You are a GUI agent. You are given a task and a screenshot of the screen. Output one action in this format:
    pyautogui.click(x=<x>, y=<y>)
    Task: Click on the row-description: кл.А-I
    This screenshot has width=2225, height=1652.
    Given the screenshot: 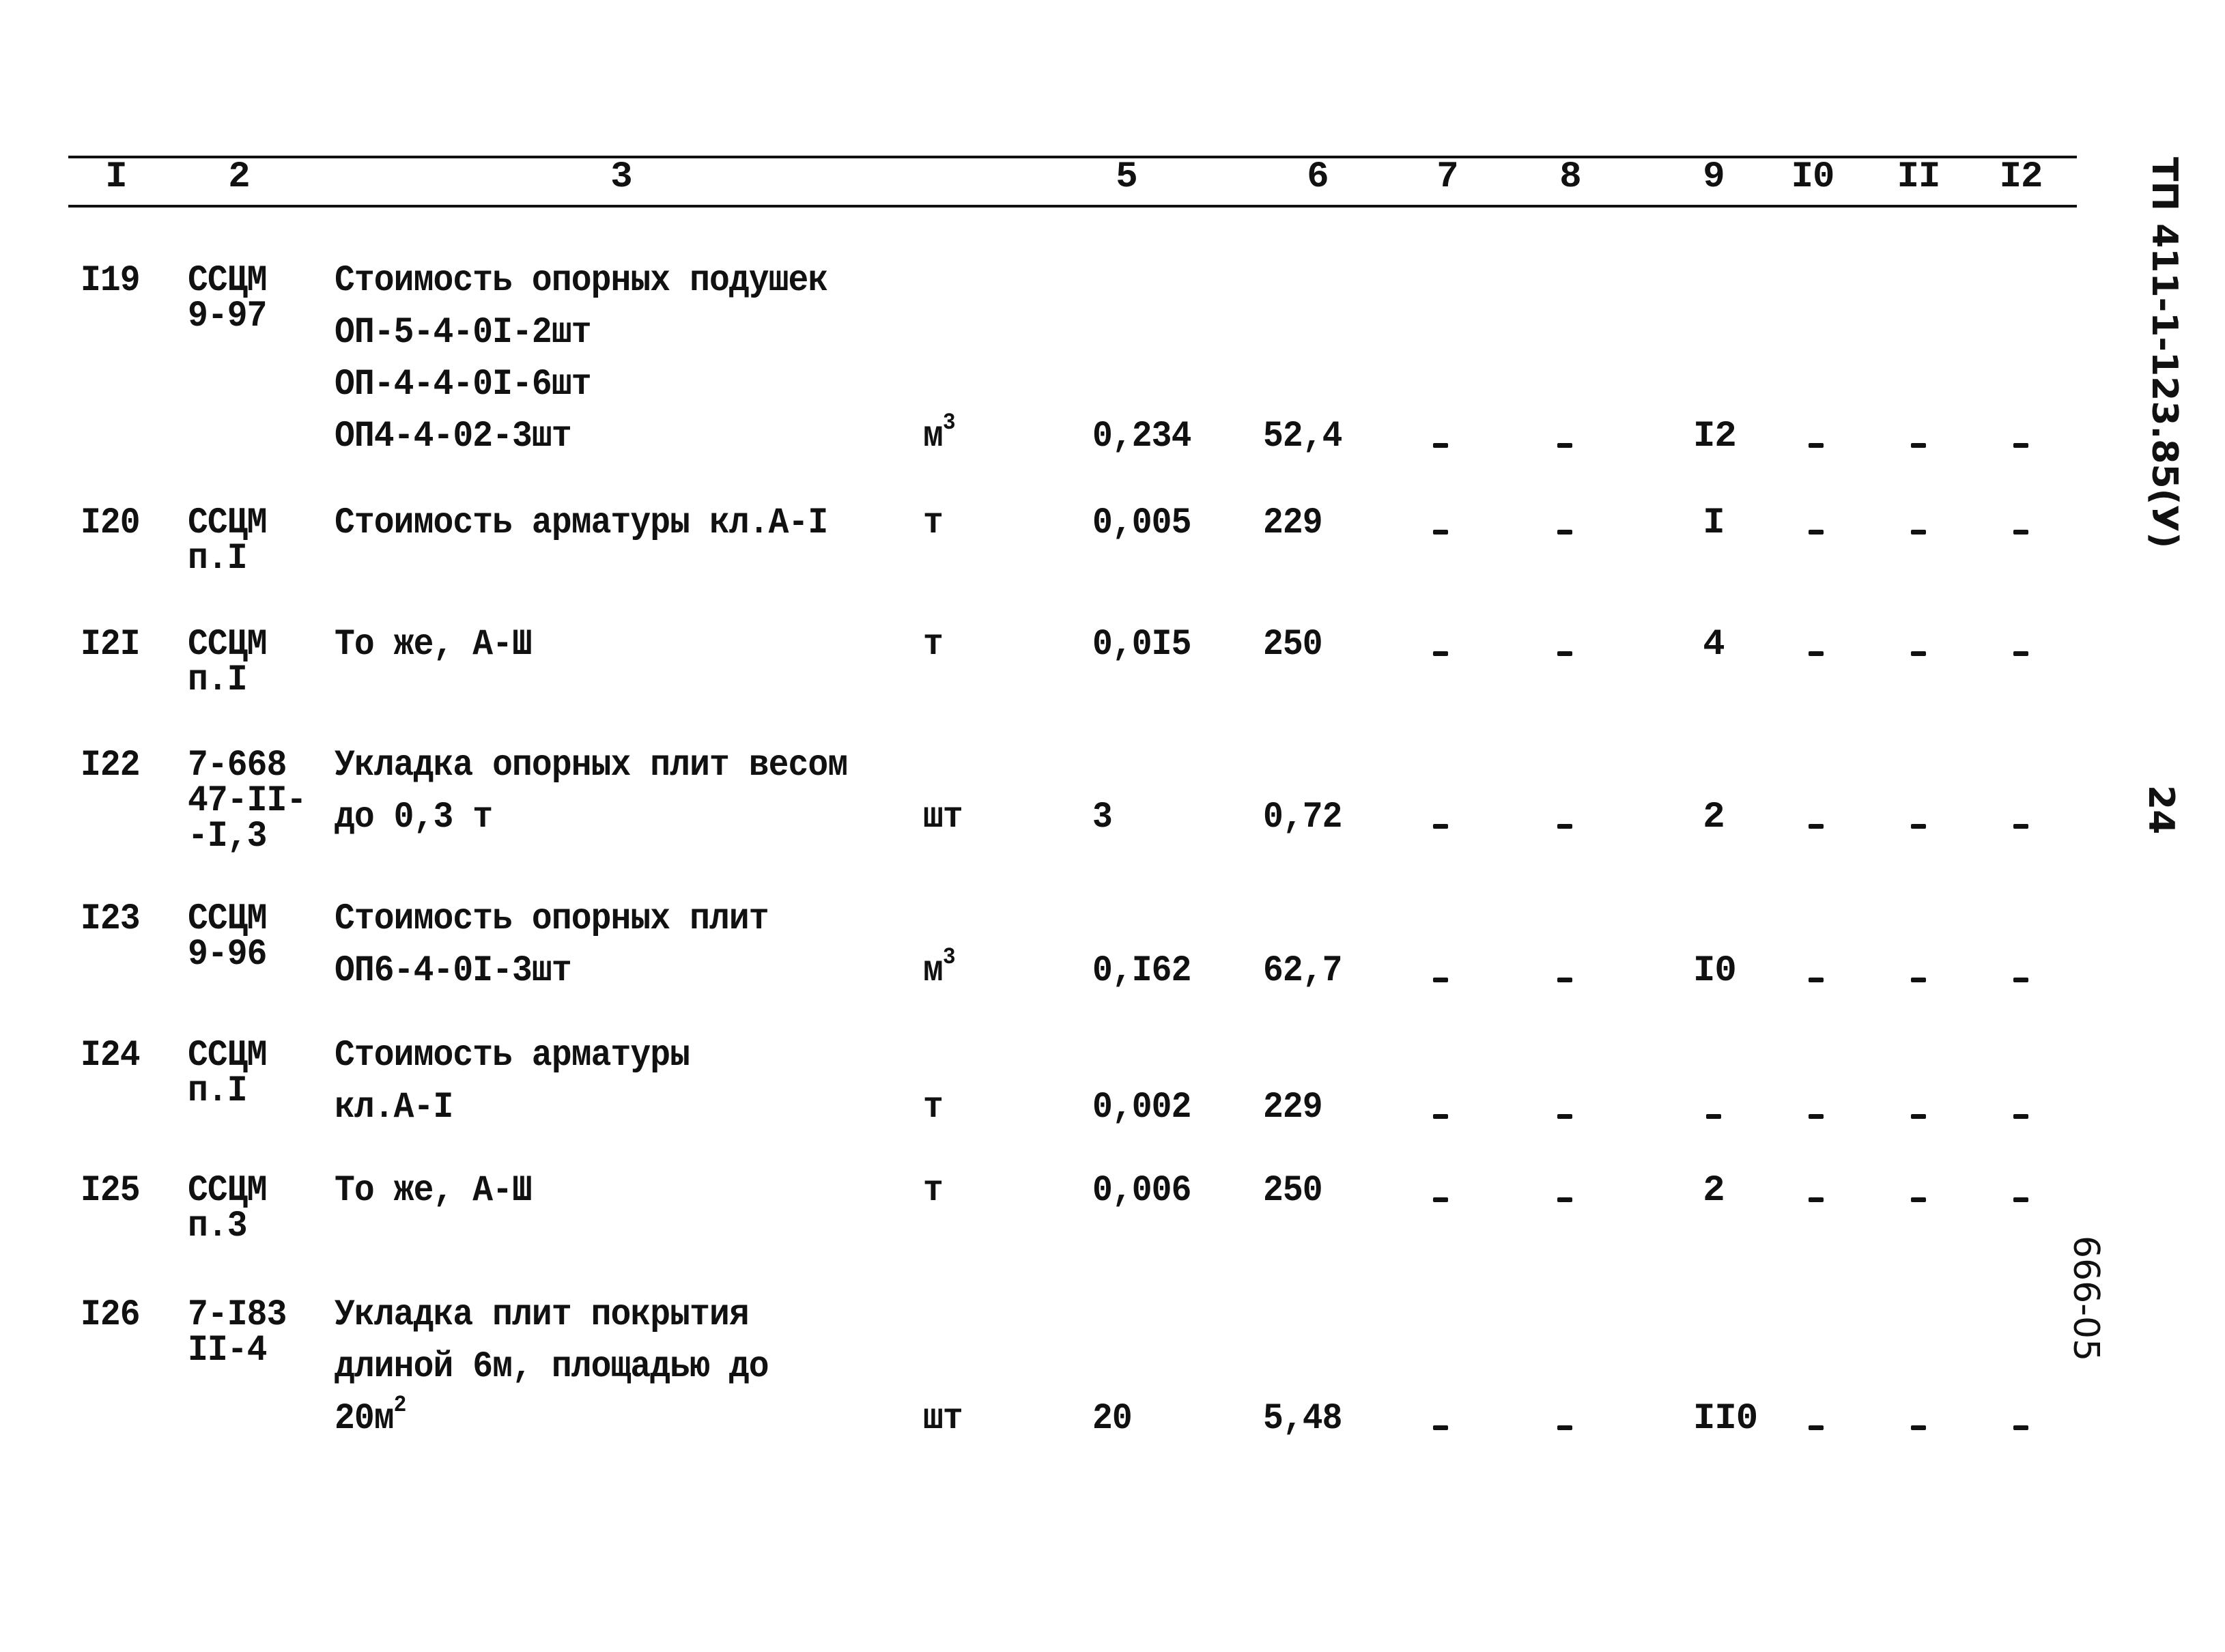 What is the action you would take?
    pyautogui.click(x=394, y=1107)
    